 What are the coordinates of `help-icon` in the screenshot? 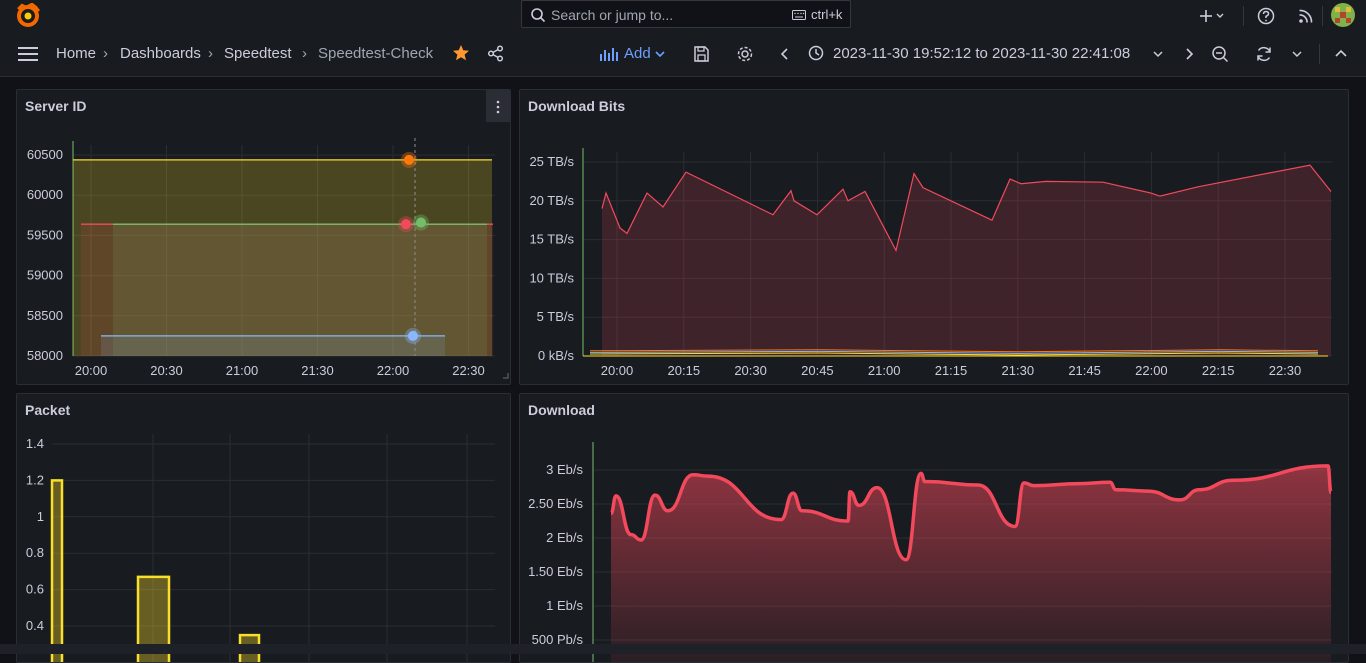 It's located at (1266, 16).